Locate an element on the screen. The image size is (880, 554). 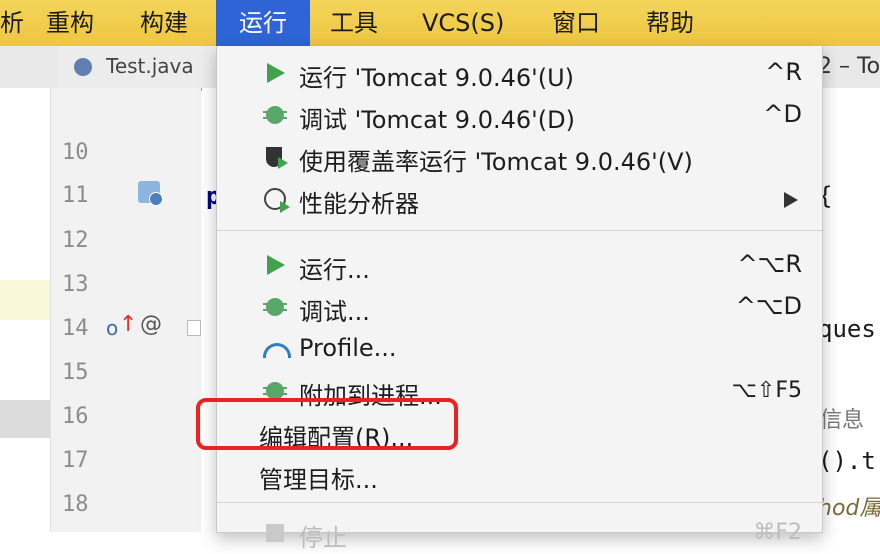
shortcut-label: ^R is located at coordinates (783, 72).